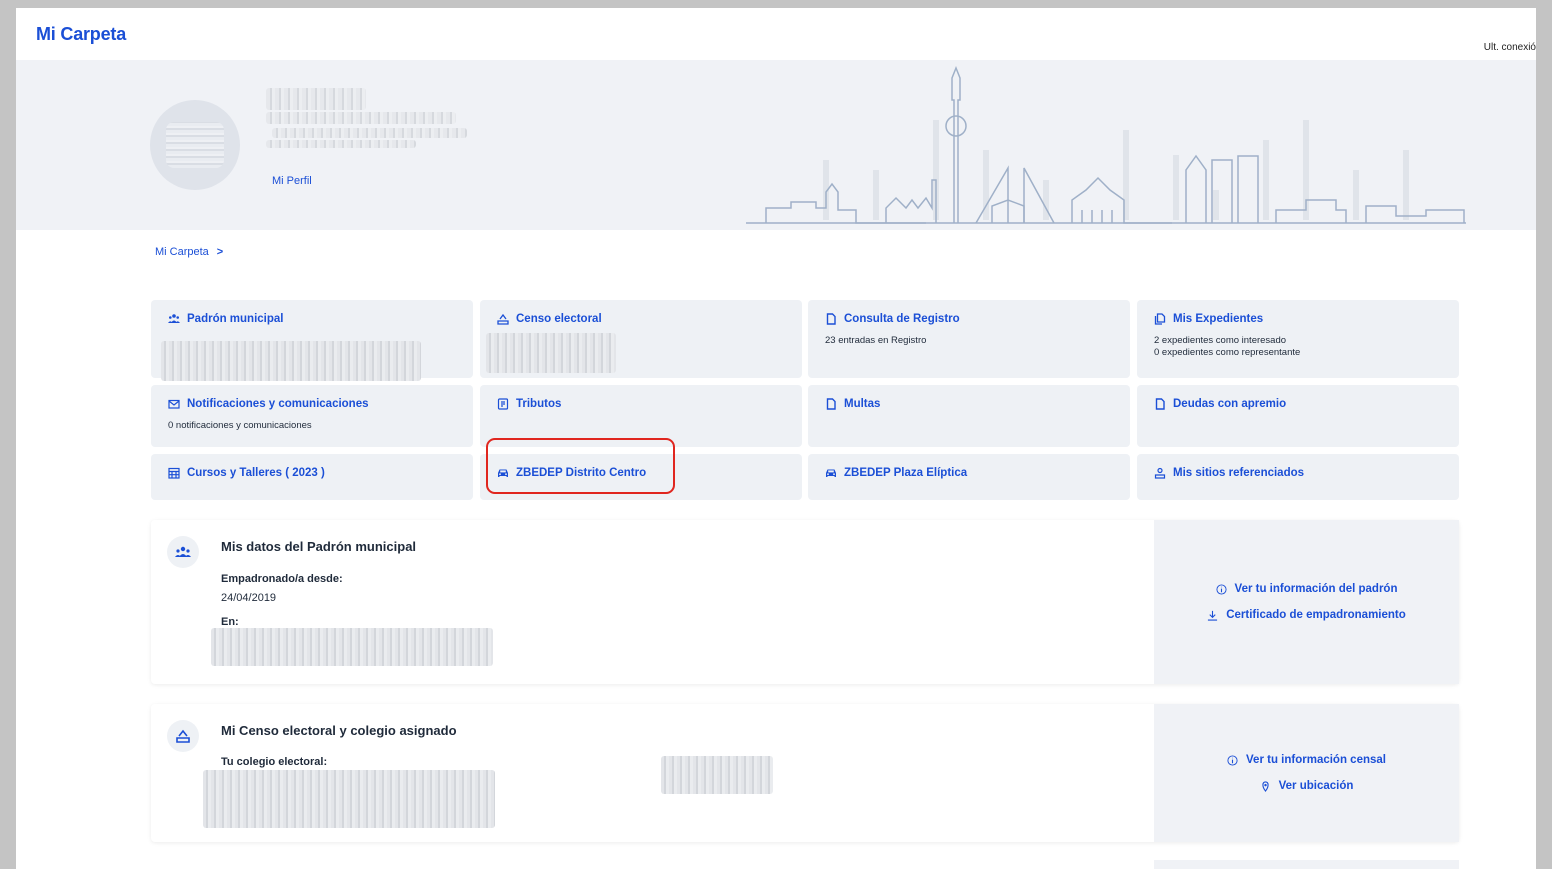  I want to click on card-subtitle-2: 0 expedientes como representante, so click(1227, 352).